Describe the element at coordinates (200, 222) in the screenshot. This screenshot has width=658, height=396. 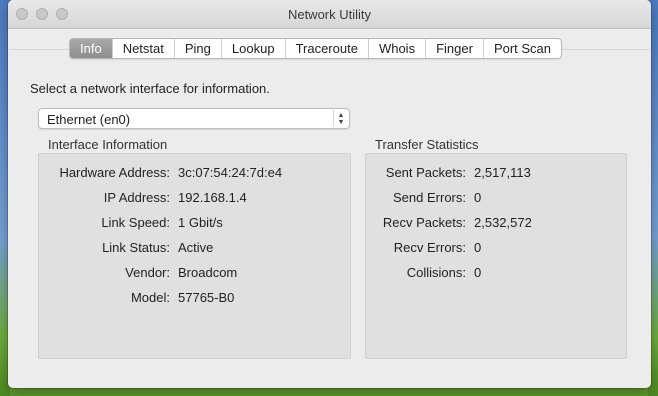
I see `link-speed-value: 1 Gbit/s` at that location.